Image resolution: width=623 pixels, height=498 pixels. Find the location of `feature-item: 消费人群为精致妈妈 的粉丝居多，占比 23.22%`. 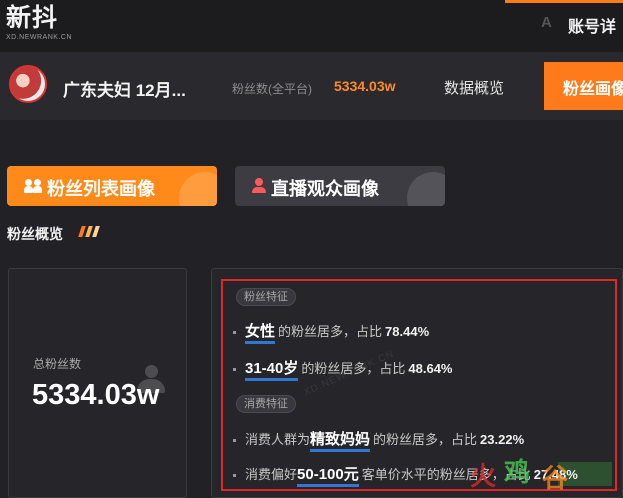

feature-item: 消费人群为精致妈妈 的粉丝居多，占比 23.22% is located at coordinates (379, 440).